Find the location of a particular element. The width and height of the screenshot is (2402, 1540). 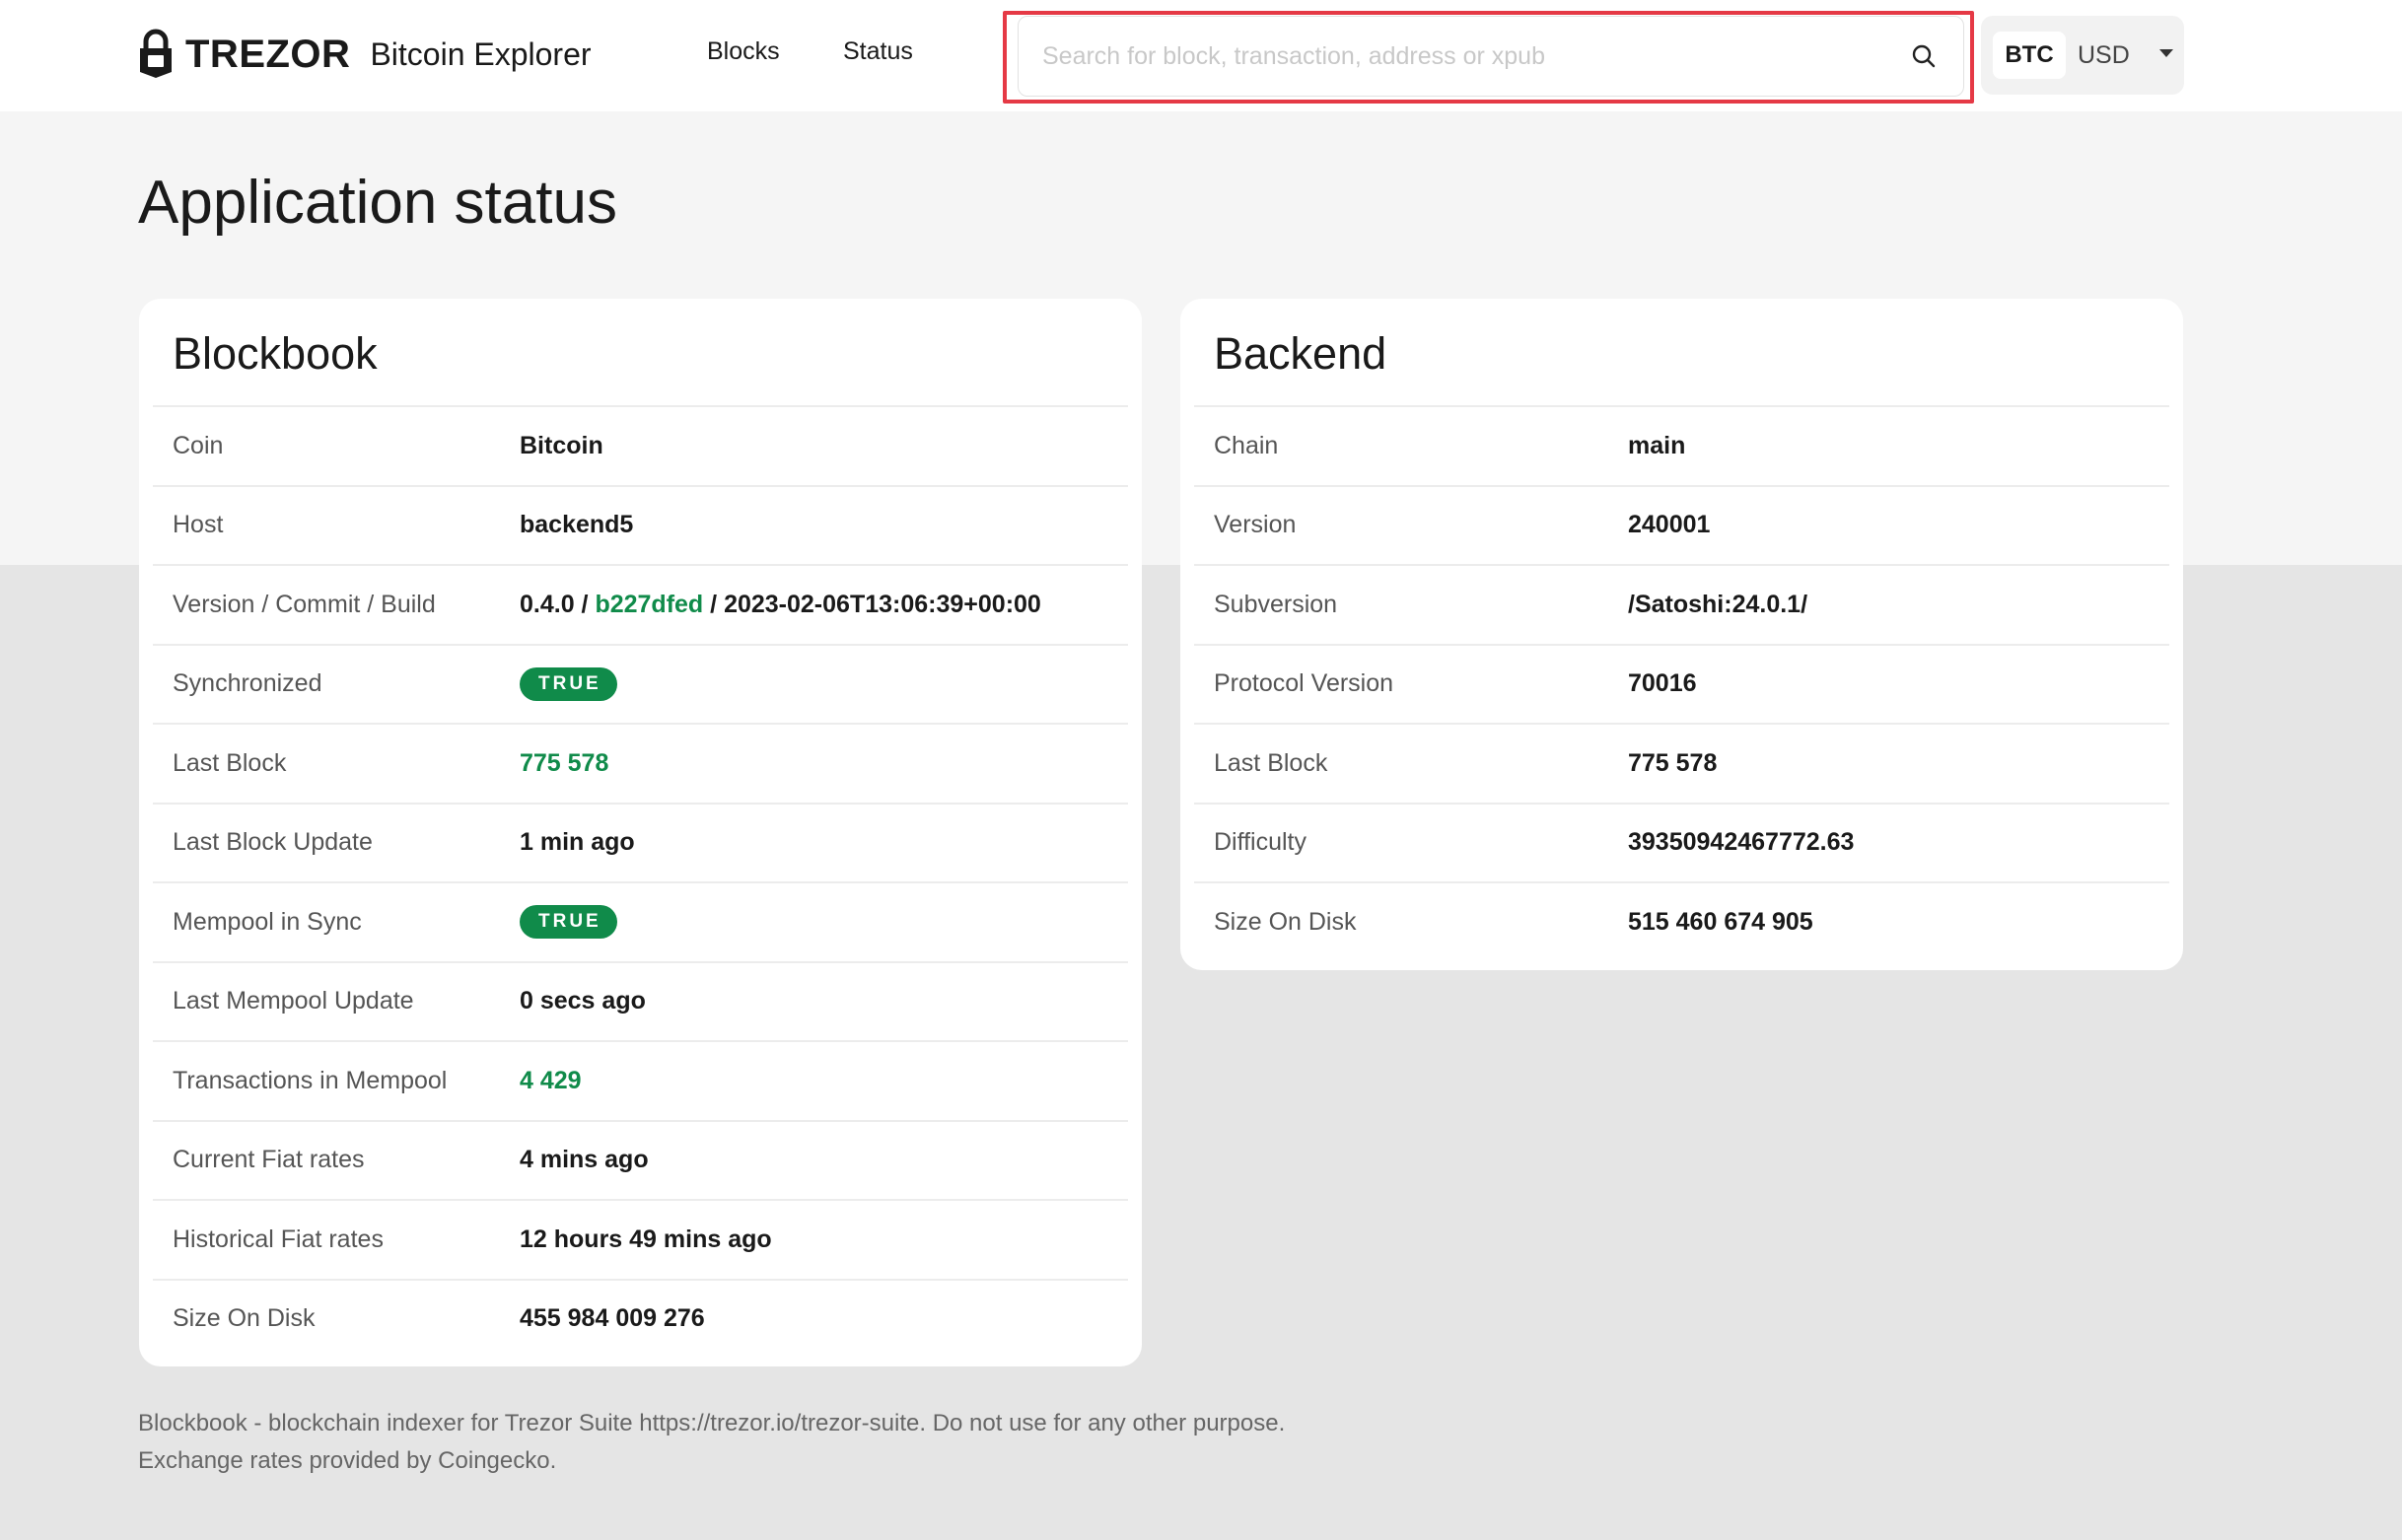

currency-btc: BTC is located at coordinates (2029, 55).